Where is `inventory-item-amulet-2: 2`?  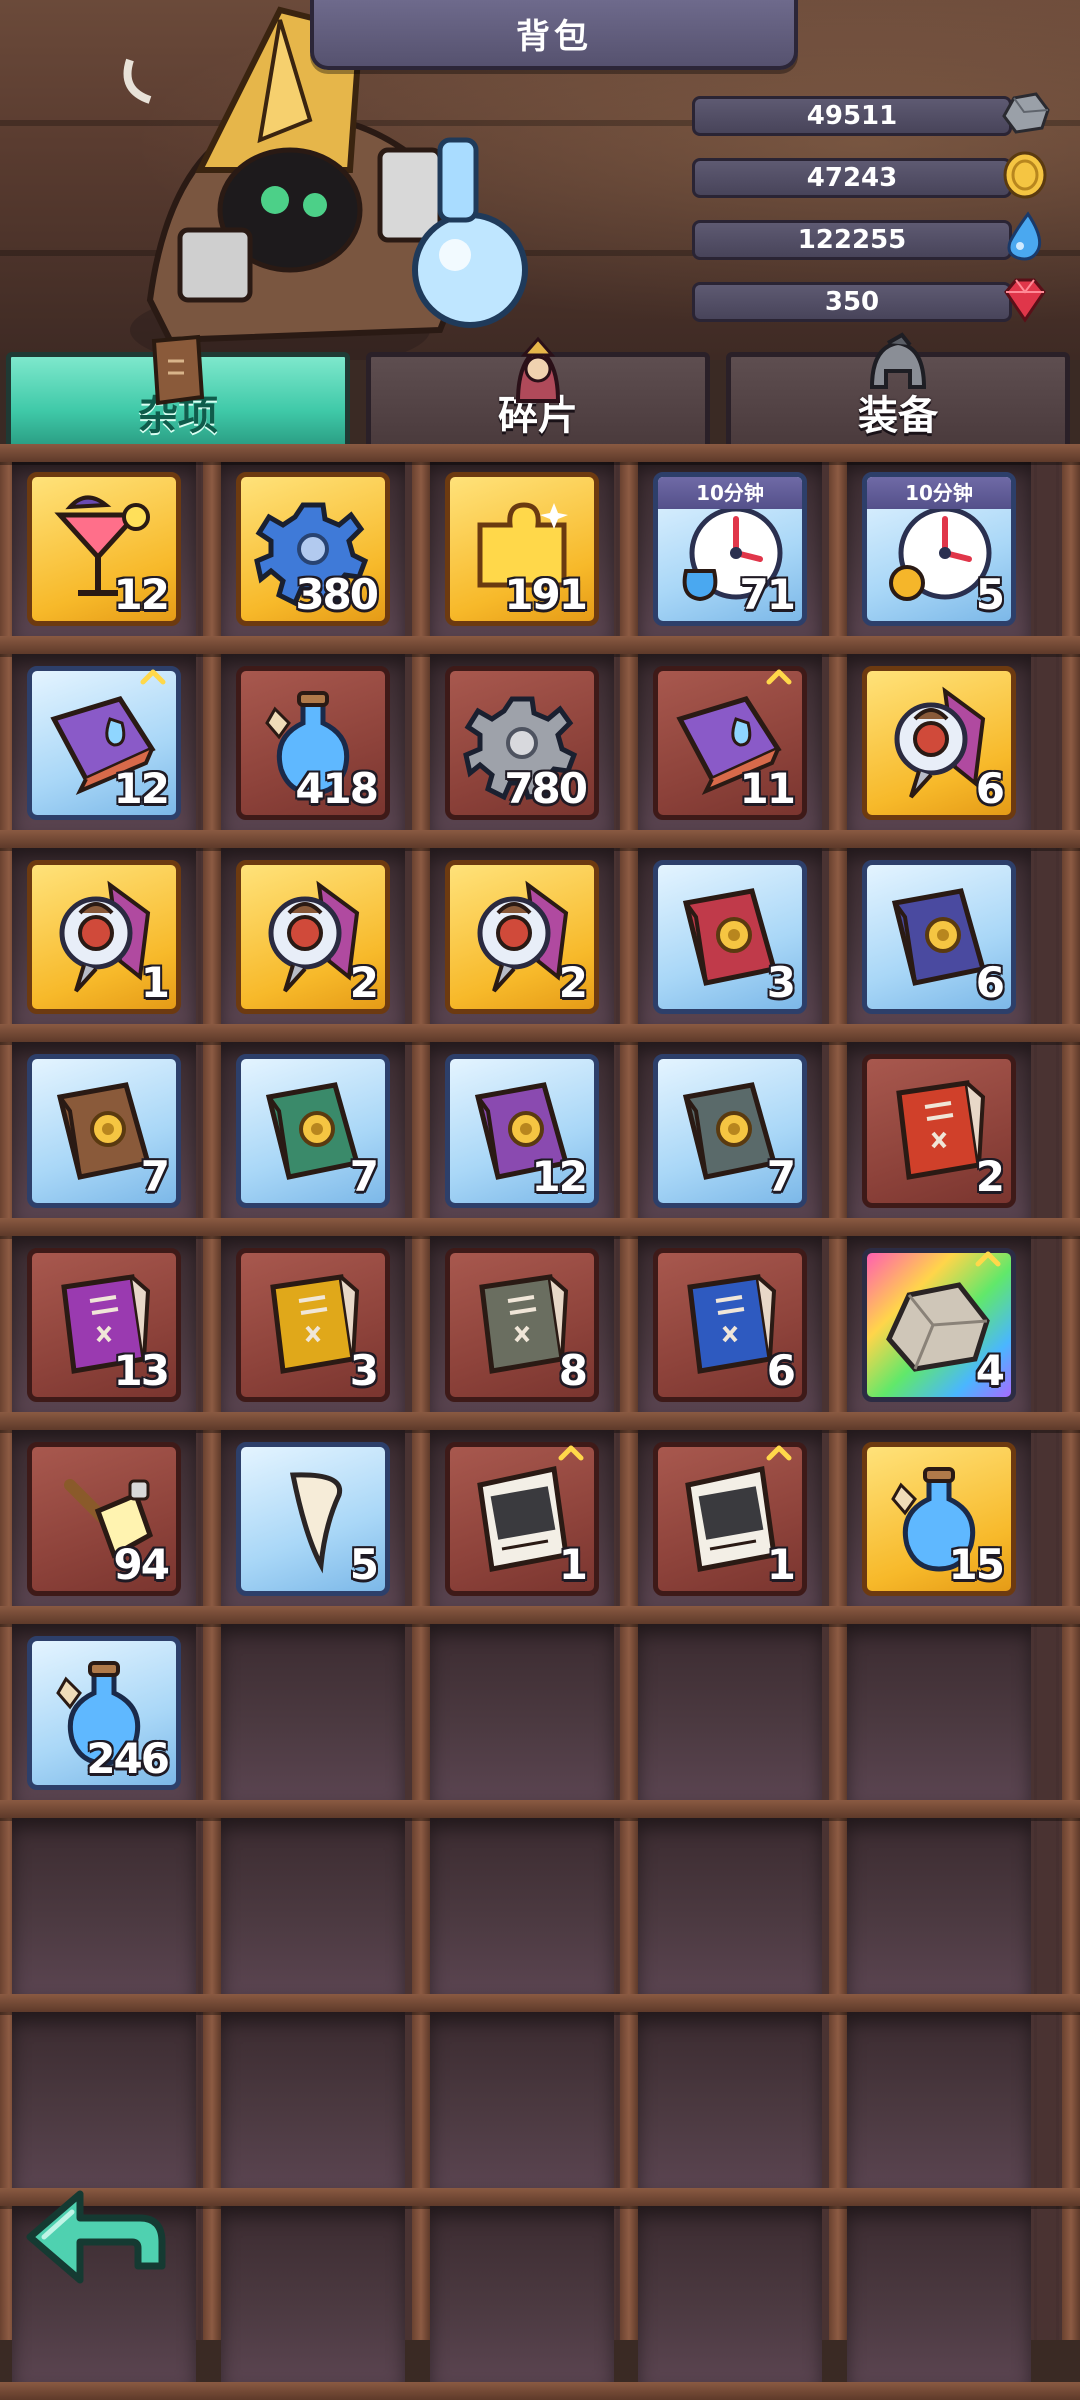 inventory-item-amulet-2: 2 is located at coordinates (313, 937).